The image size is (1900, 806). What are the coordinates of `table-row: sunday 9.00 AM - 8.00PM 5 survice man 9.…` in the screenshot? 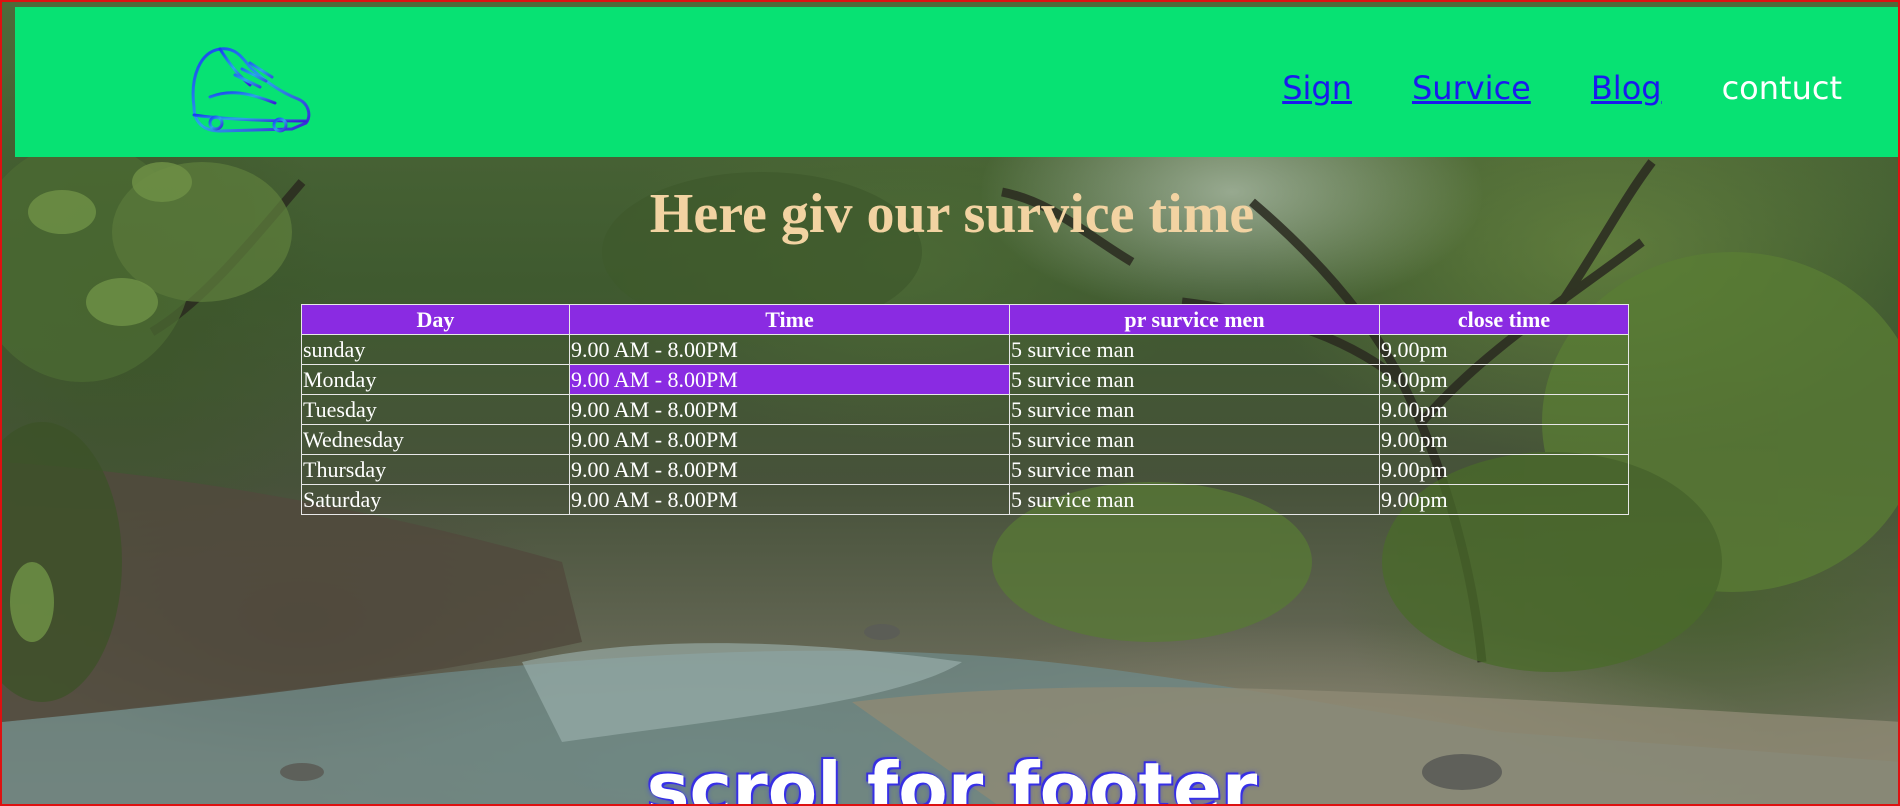 It's located at (965, 349).